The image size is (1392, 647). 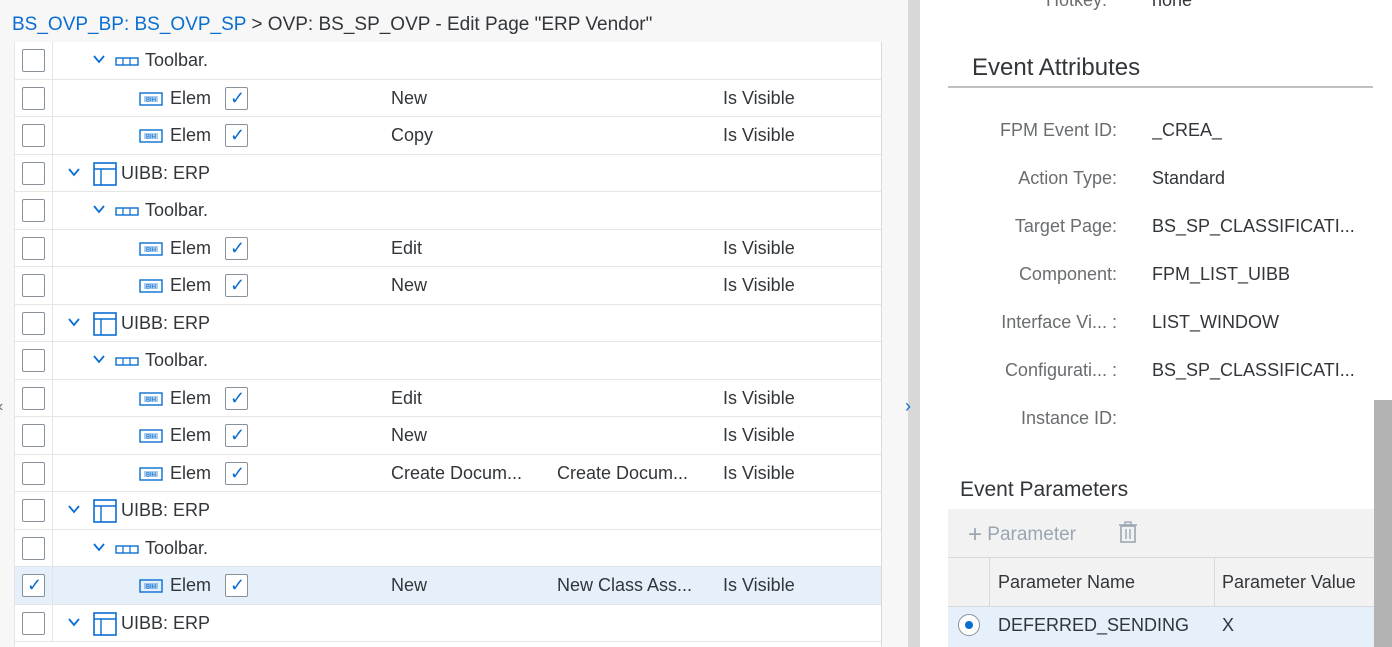 I want to click on tree-row-element: ✓ BIH Elem ✓ New New Class Ass... Is Visible, so click(x=448, y=586).